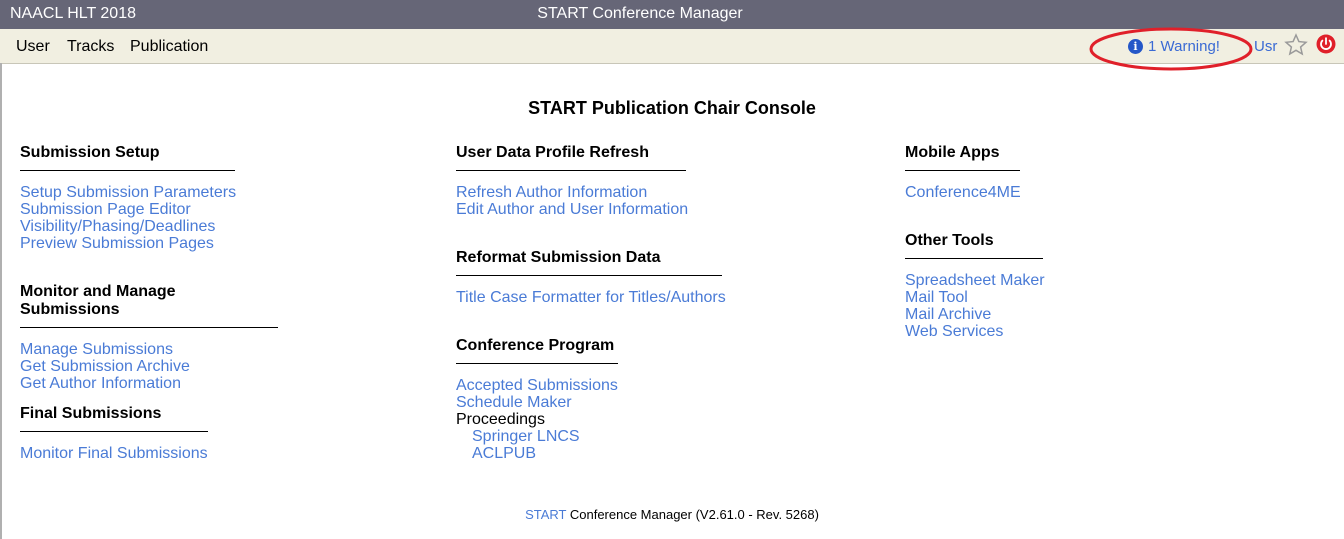 The image size is (1344, 539). I want to click on link-mail-archive: Mail Archive, so click(975, 314).